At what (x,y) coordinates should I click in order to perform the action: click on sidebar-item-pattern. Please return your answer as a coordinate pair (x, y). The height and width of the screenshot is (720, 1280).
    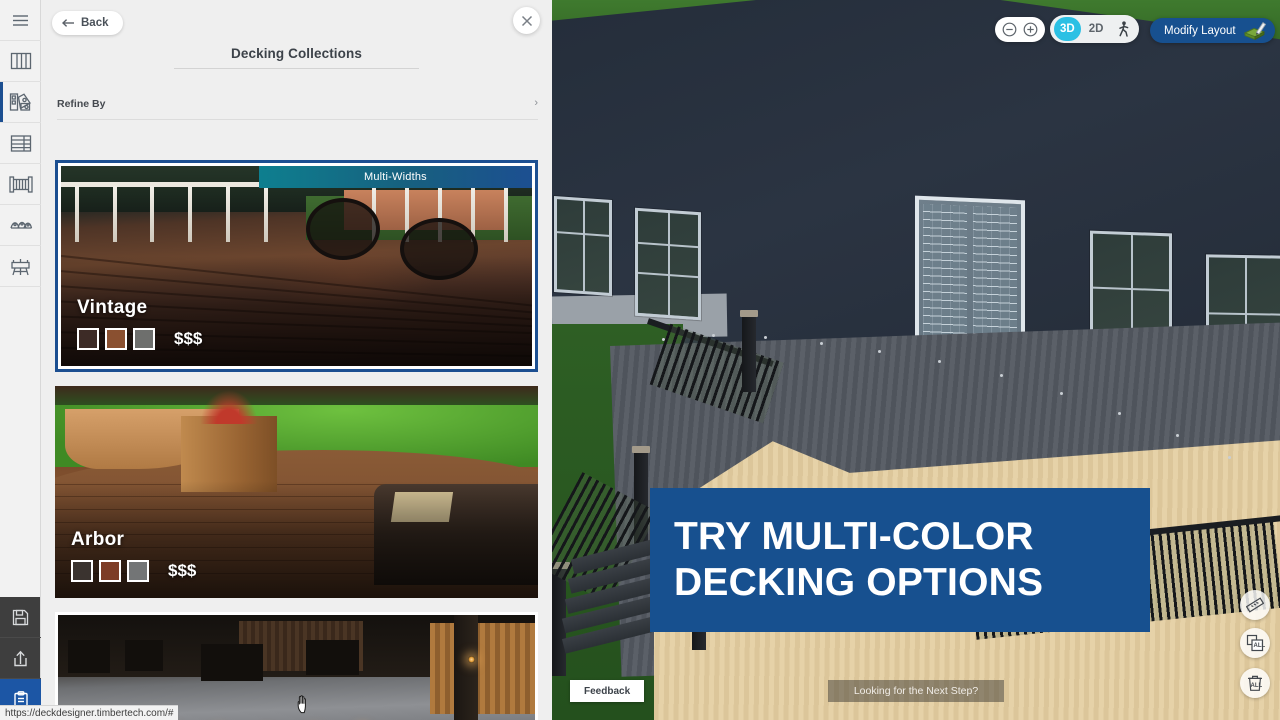
    Looking at the image, I should click on (20, 143).